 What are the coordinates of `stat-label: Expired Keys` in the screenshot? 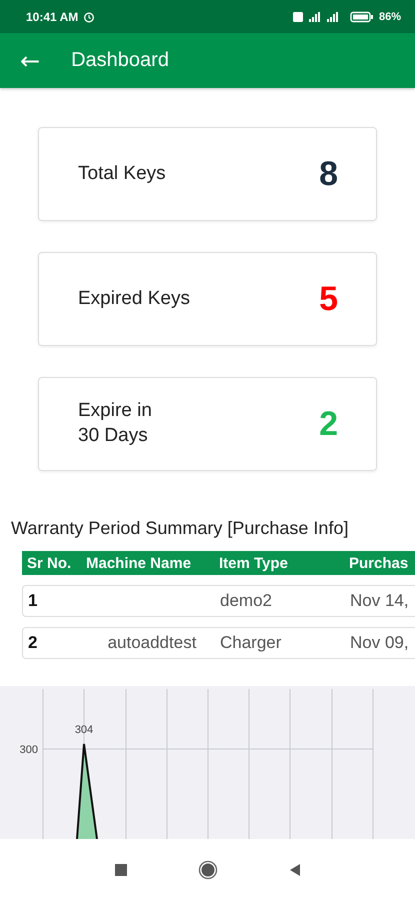 It's located at (134, 298).